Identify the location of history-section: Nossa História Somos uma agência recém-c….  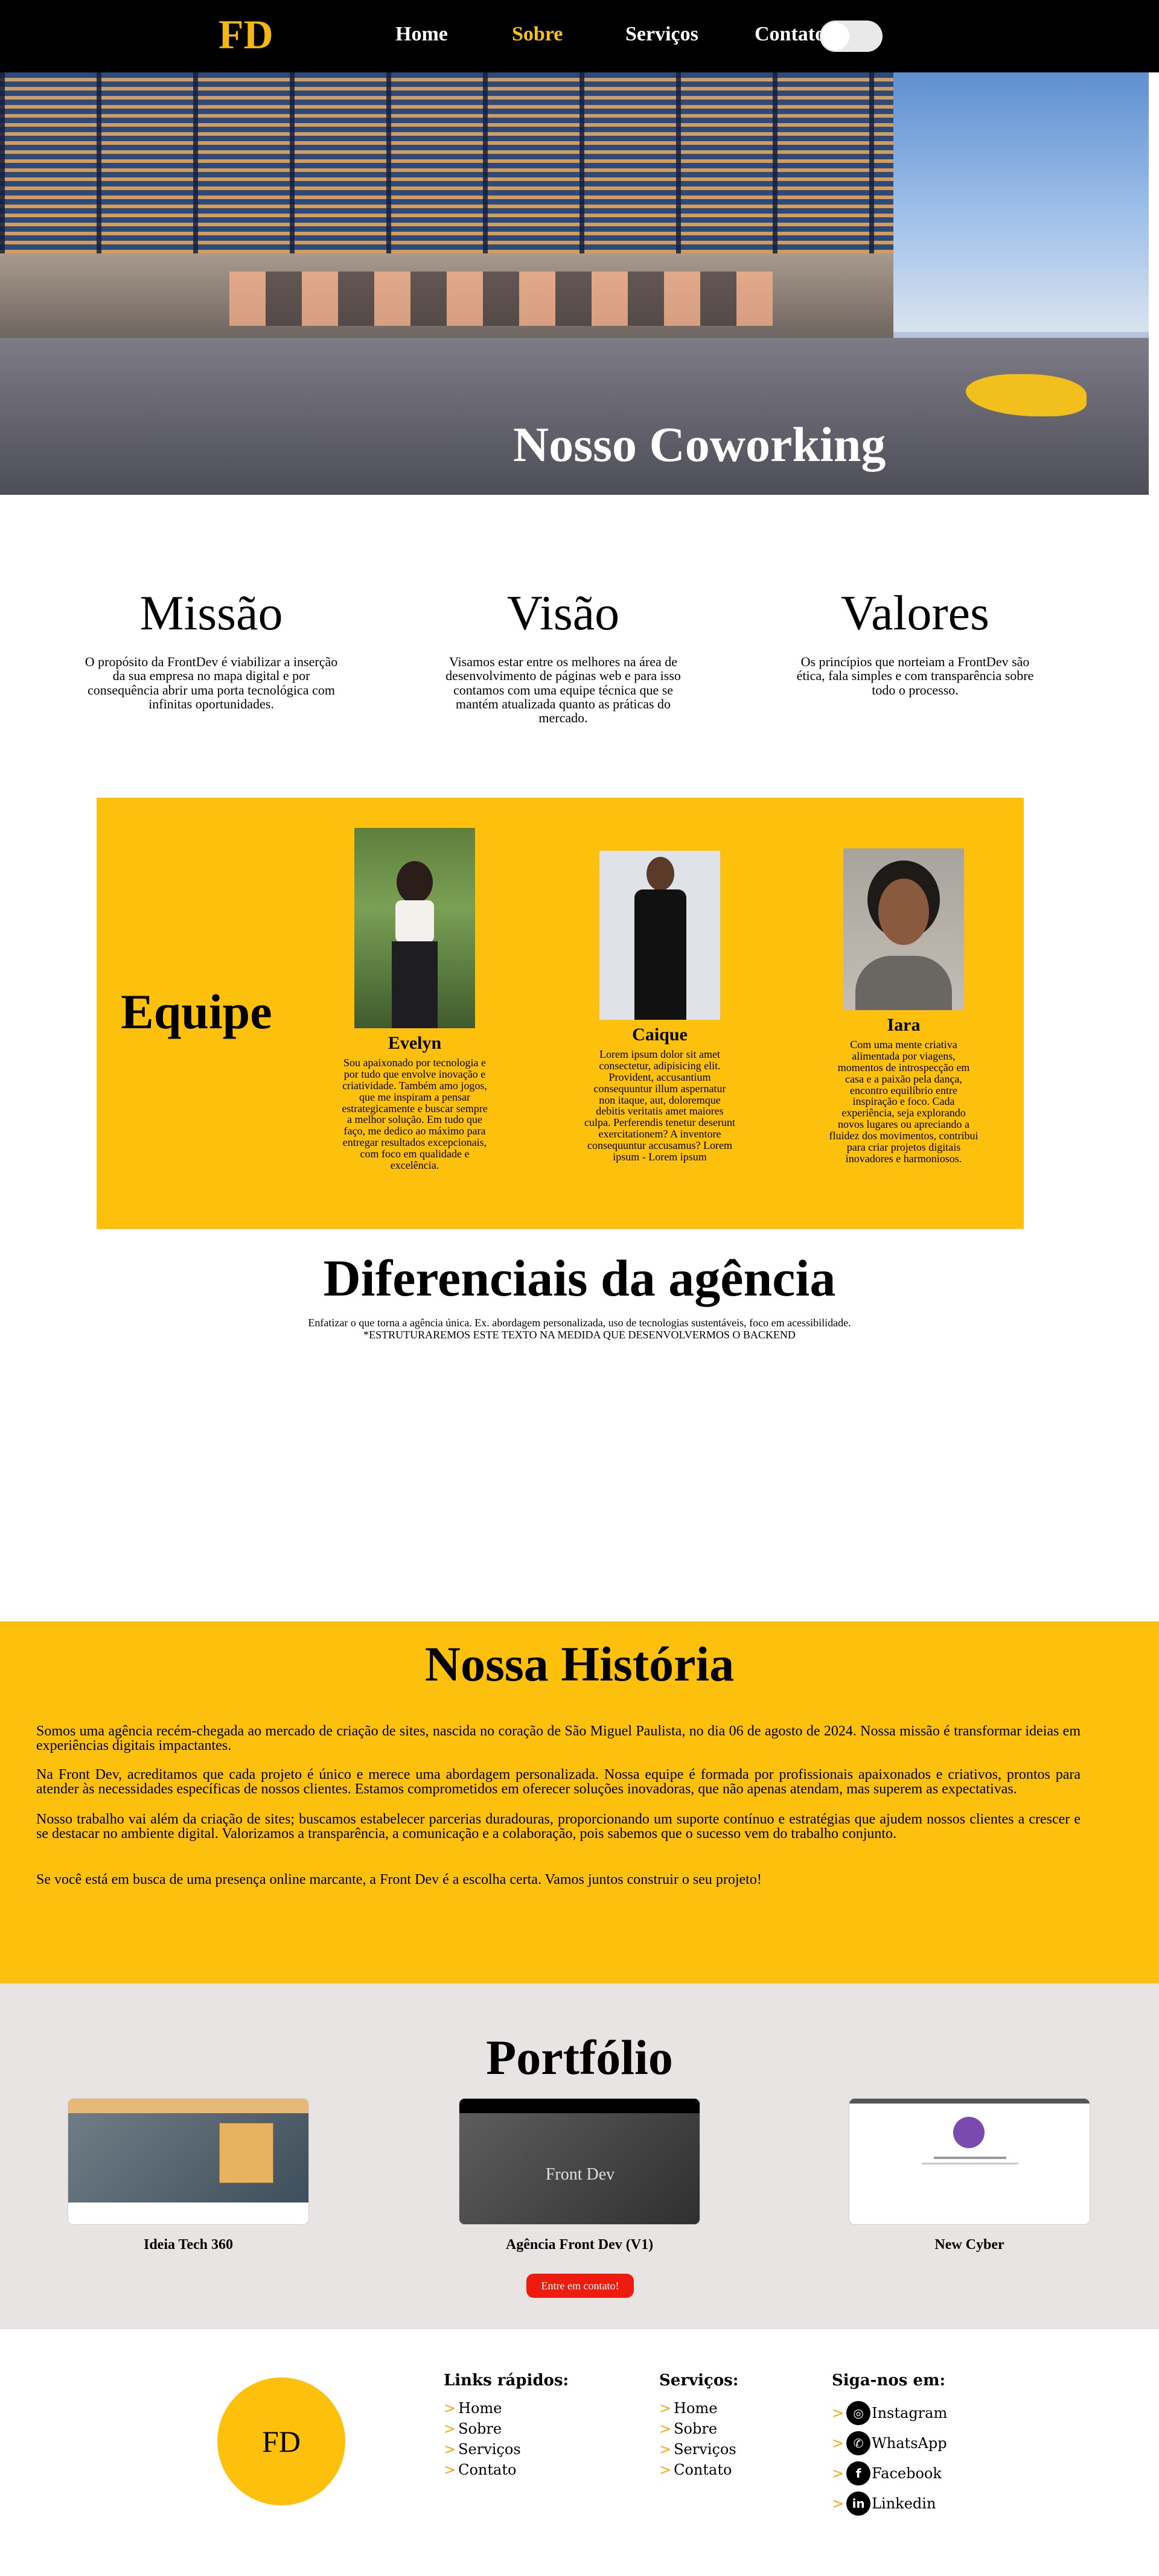
(579, 1802).